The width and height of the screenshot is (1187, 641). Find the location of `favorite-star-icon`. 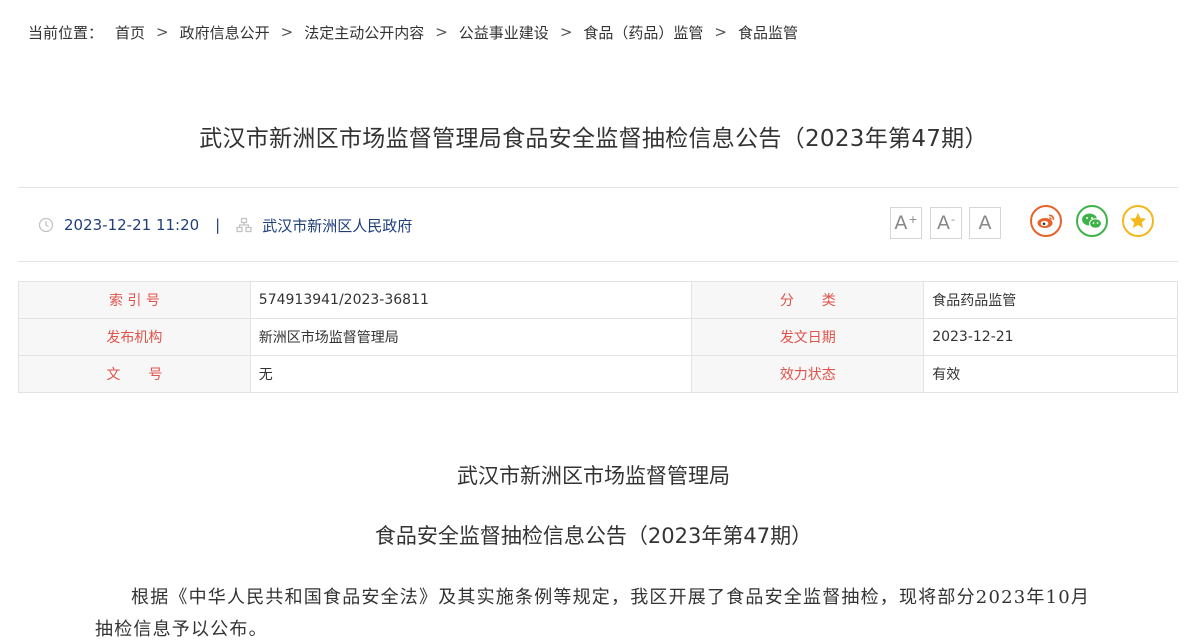

favorite-star-icon is located at coordinates (1138, 220).